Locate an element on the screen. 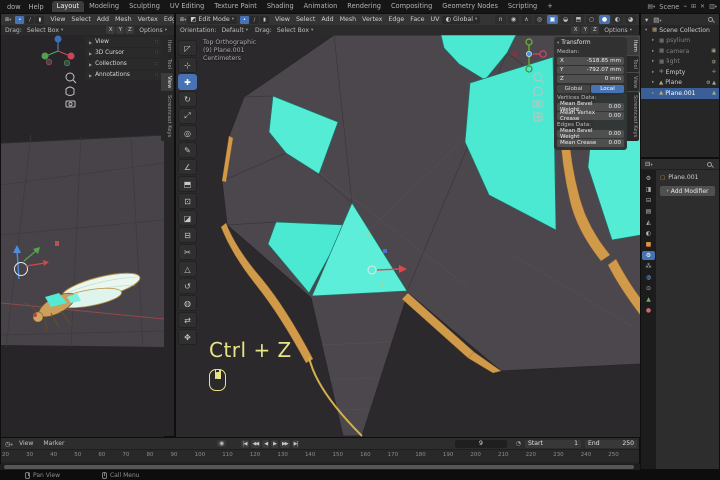 Image resolution: width=720 pixels, height=480 pixels. jump-to-end-button: ▶| is located at coordinates (295, 443).